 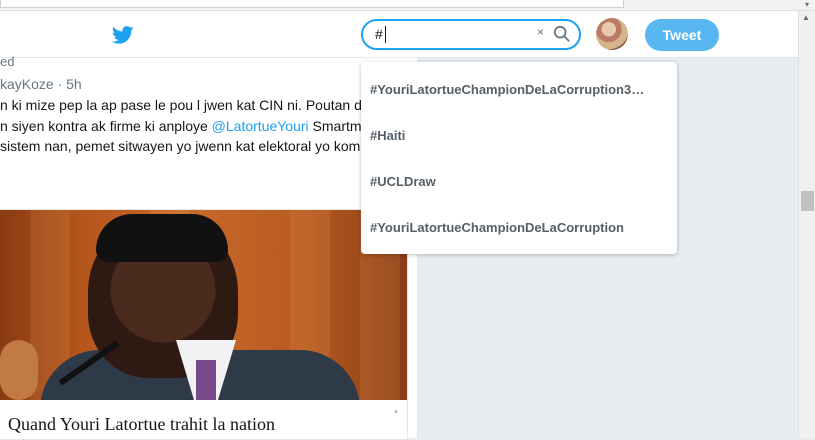 What do you see at coordinates (312, 4) in the screenshot?
I see `browser-address-bar` at bounding box center [312, 4].